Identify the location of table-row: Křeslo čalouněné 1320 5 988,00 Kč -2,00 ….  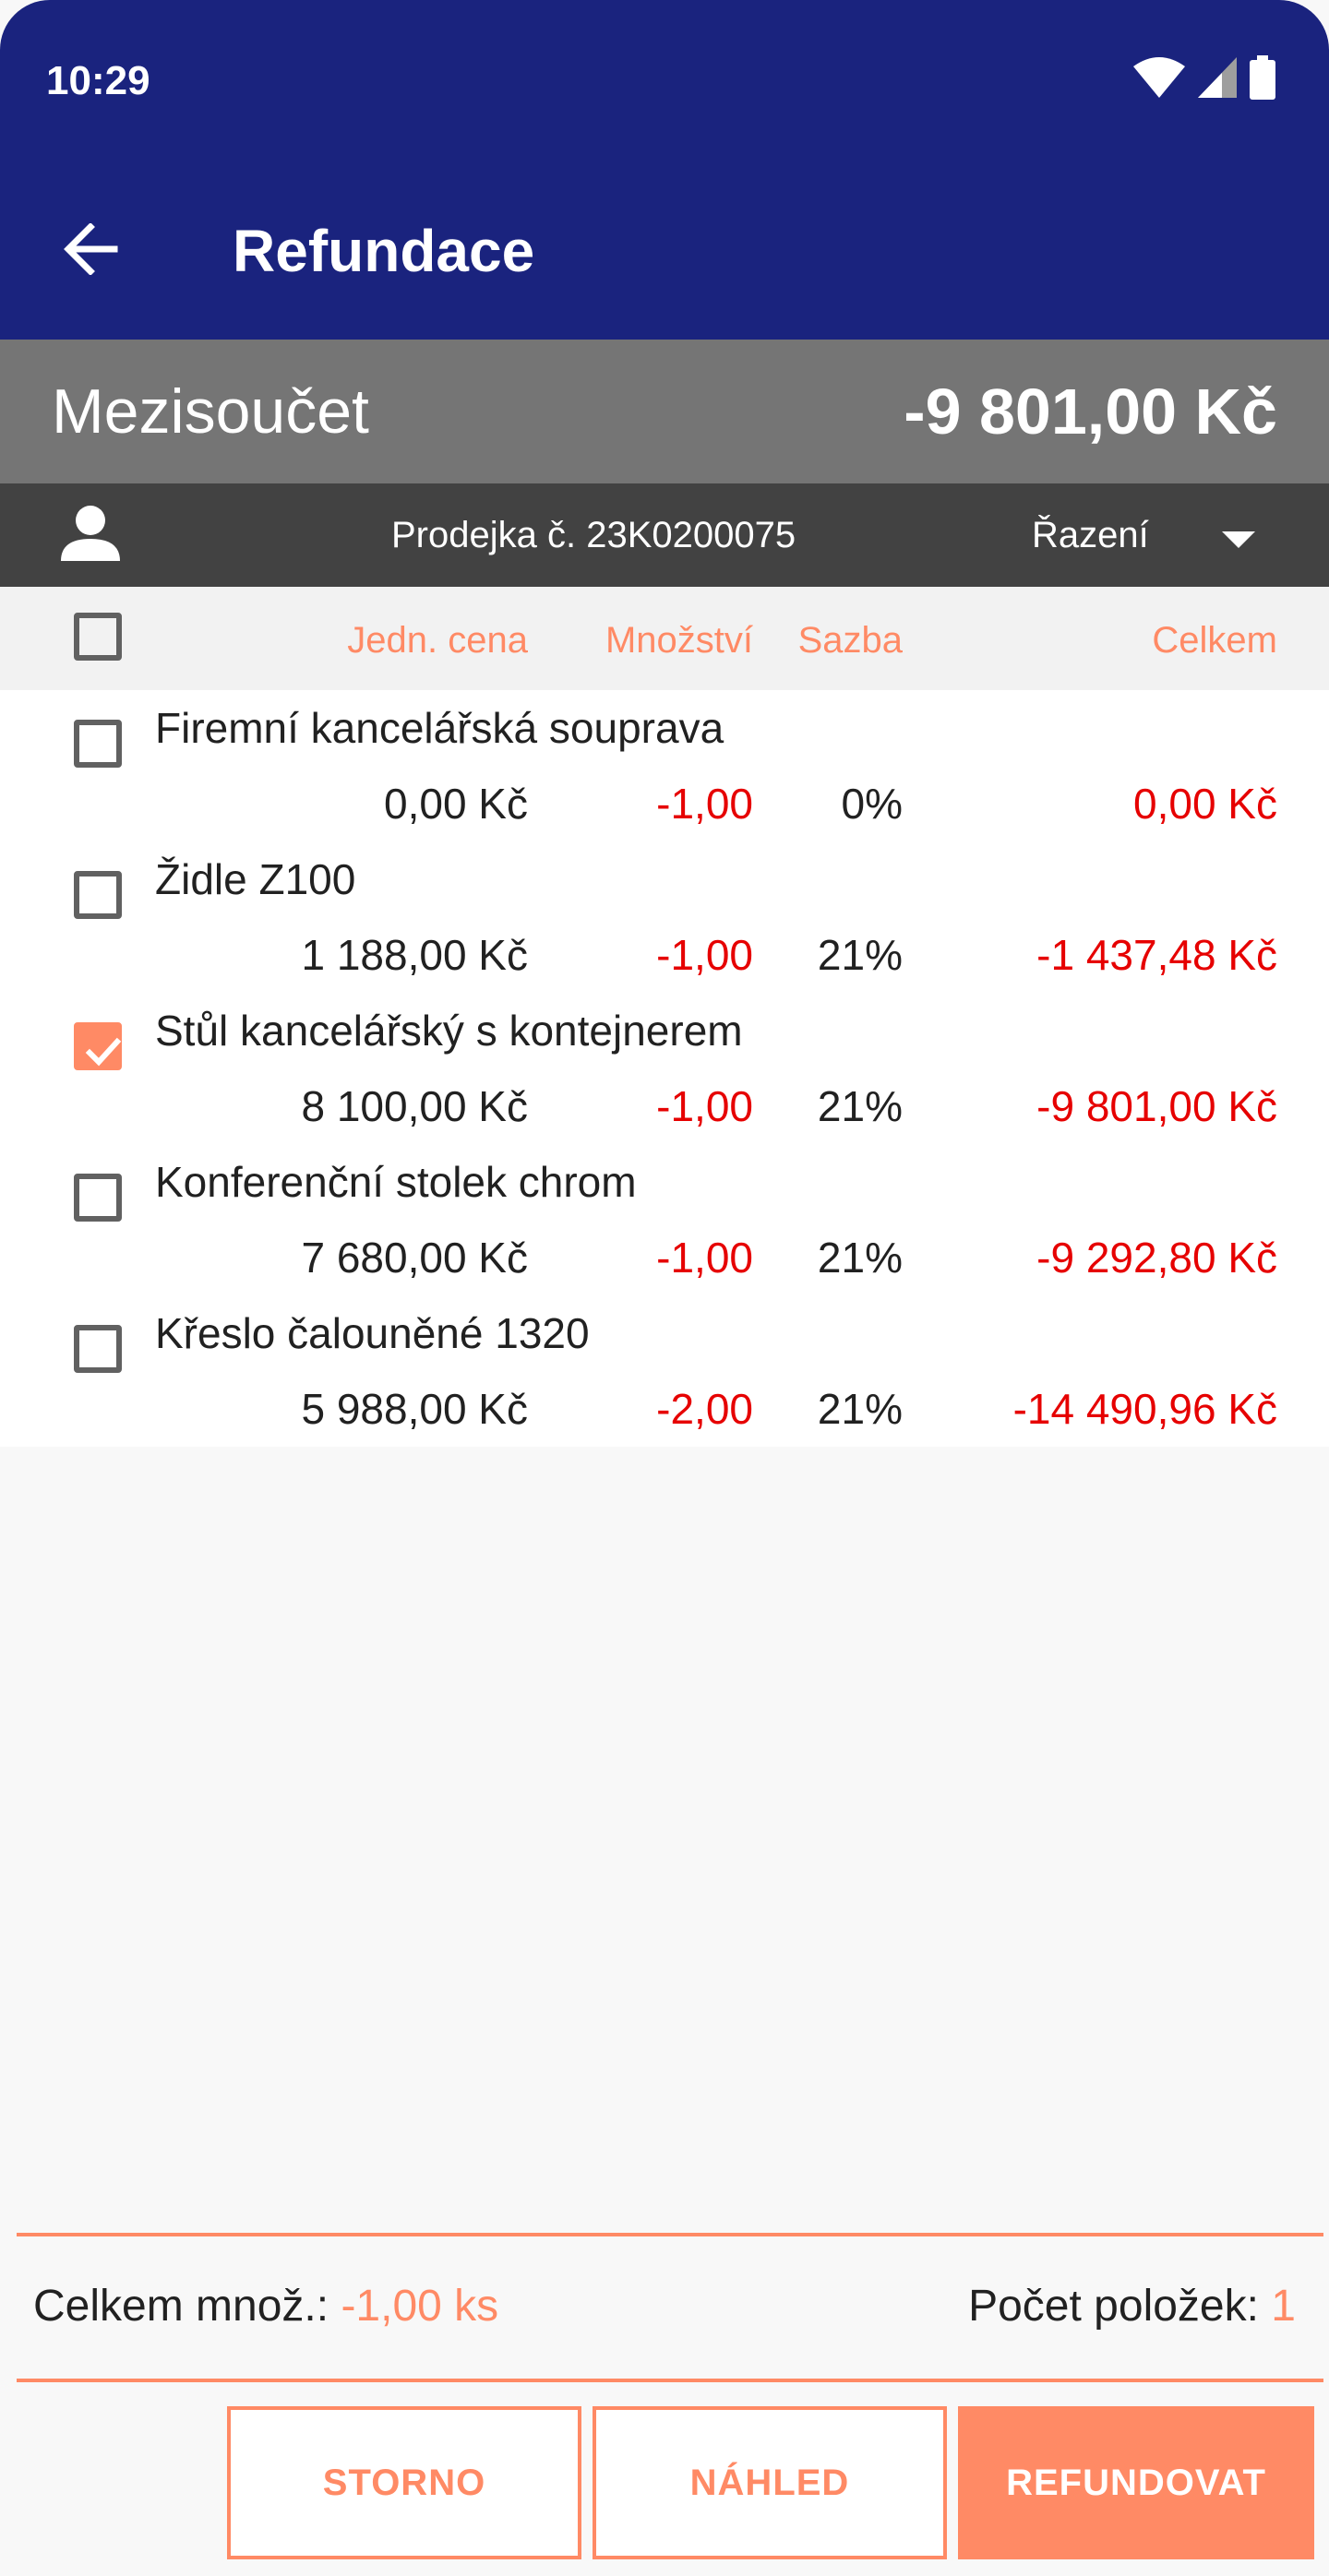
(665, 1371).